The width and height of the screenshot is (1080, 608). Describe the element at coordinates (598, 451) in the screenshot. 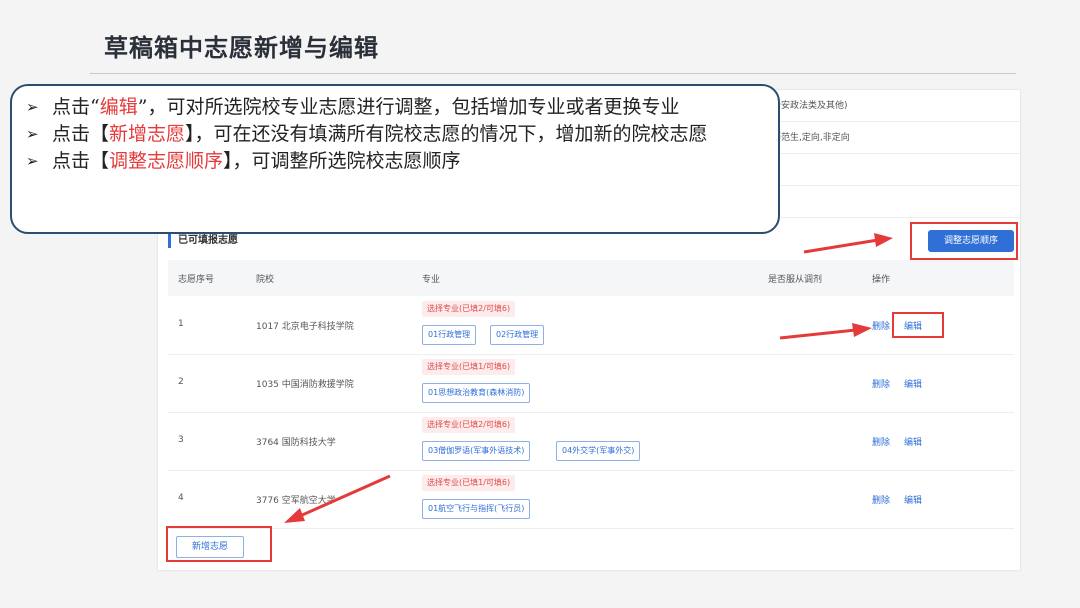

I see `major-tag: 04外交学(军事外交)` at that location.